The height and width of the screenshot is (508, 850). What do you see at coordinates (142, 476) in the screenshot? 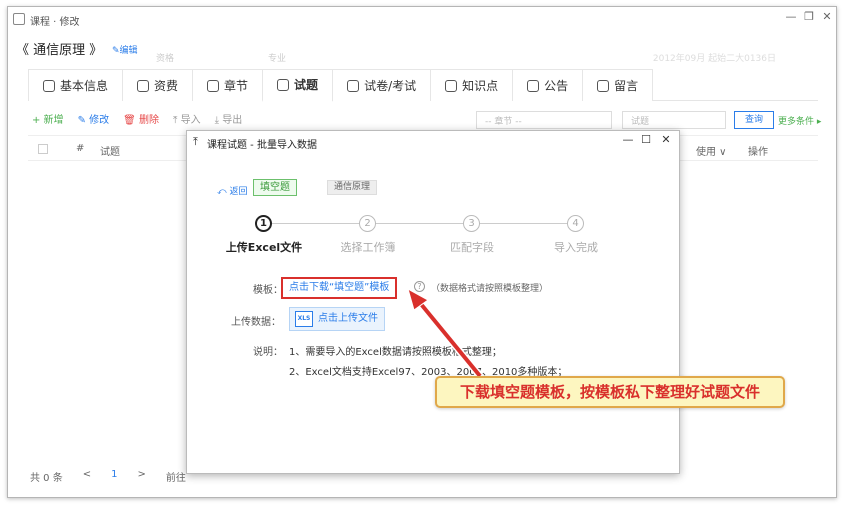
I see `next-page-button: >` at bounding box center [142, 476].